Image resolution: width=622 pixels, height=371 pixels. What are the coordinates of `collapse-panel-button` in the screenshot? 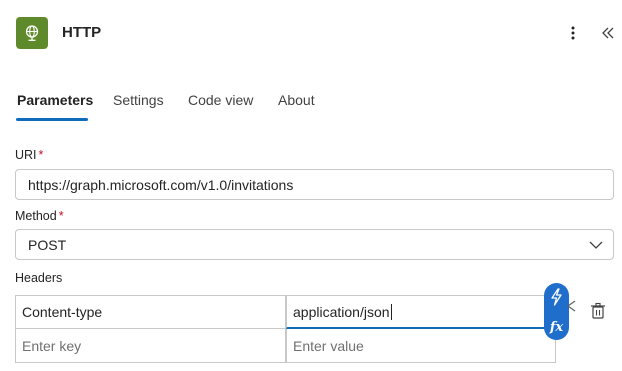 It's located at (608, 33).